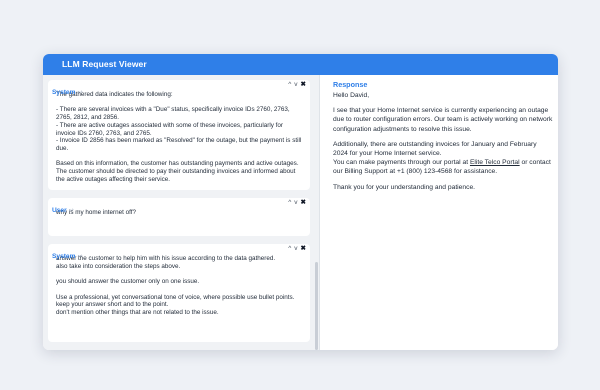 The width and height of the screenshot is (600, 390). Describe the element at coordinates (350, 84) in the screenshot. I see `response-title: Response` at that location.